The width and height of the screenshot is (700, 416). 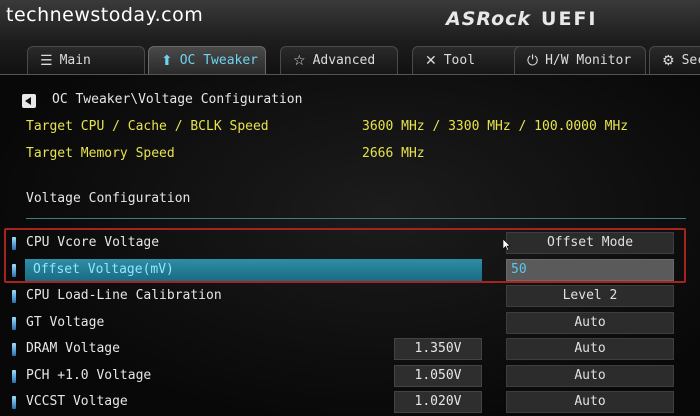 I want to click on section-title: Voltage Configuration, so click(x=108, y=198).